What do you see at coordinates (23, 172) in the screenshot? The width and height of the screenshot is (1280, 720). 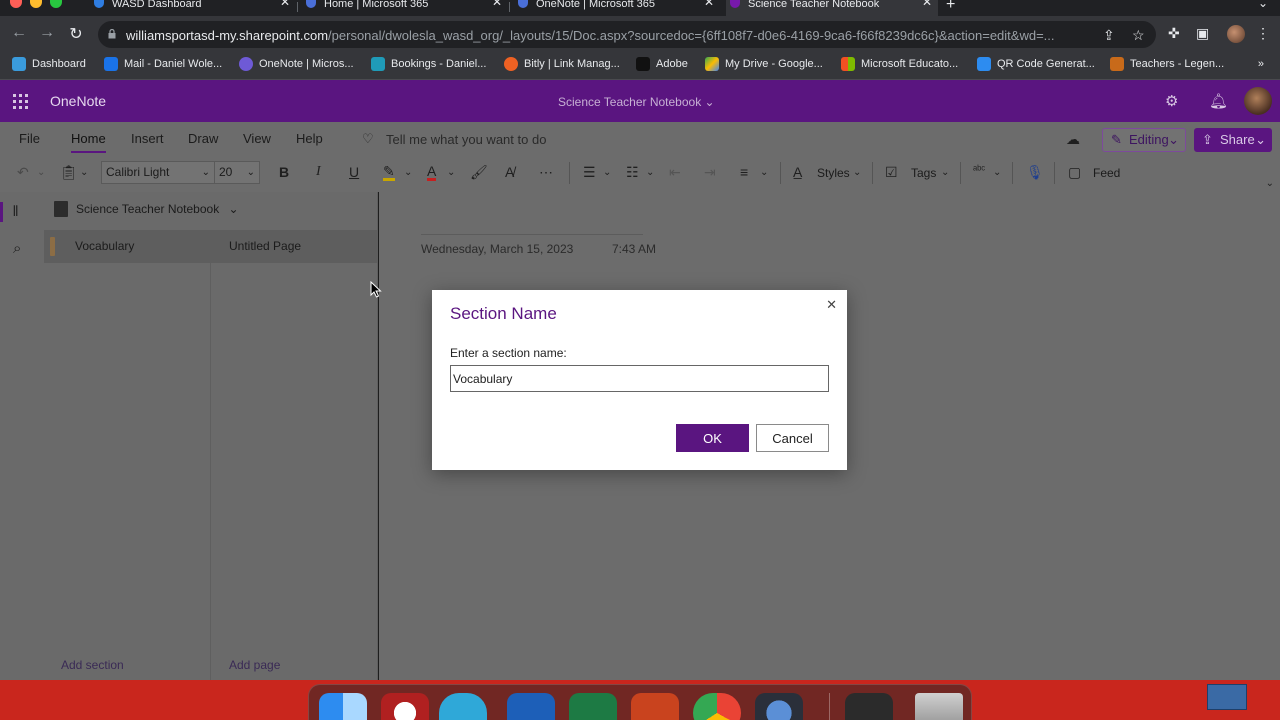 I see `undo-icon: ↶` at bounding box center [23, 172].